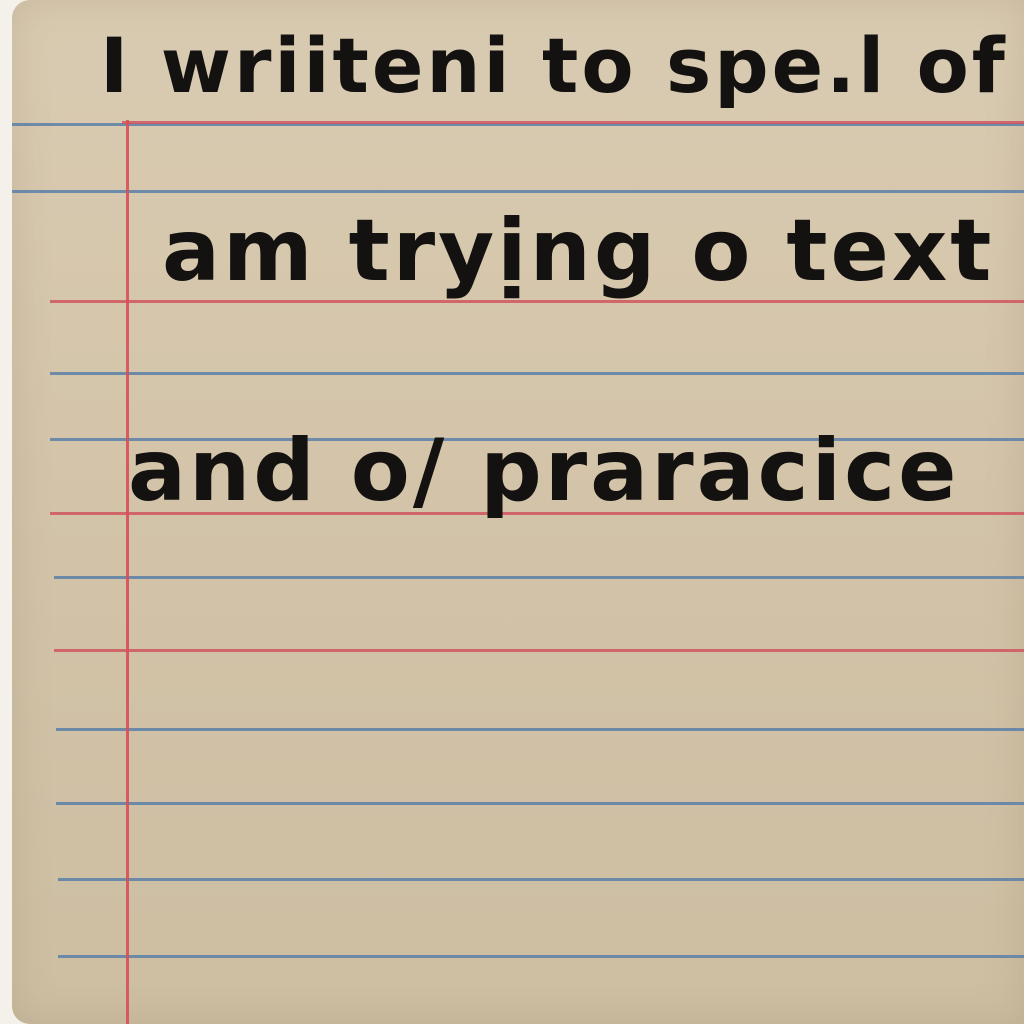 The height and width of the screenshot is (1024, 1024). I want to click on margin-line, so click(127, 572).